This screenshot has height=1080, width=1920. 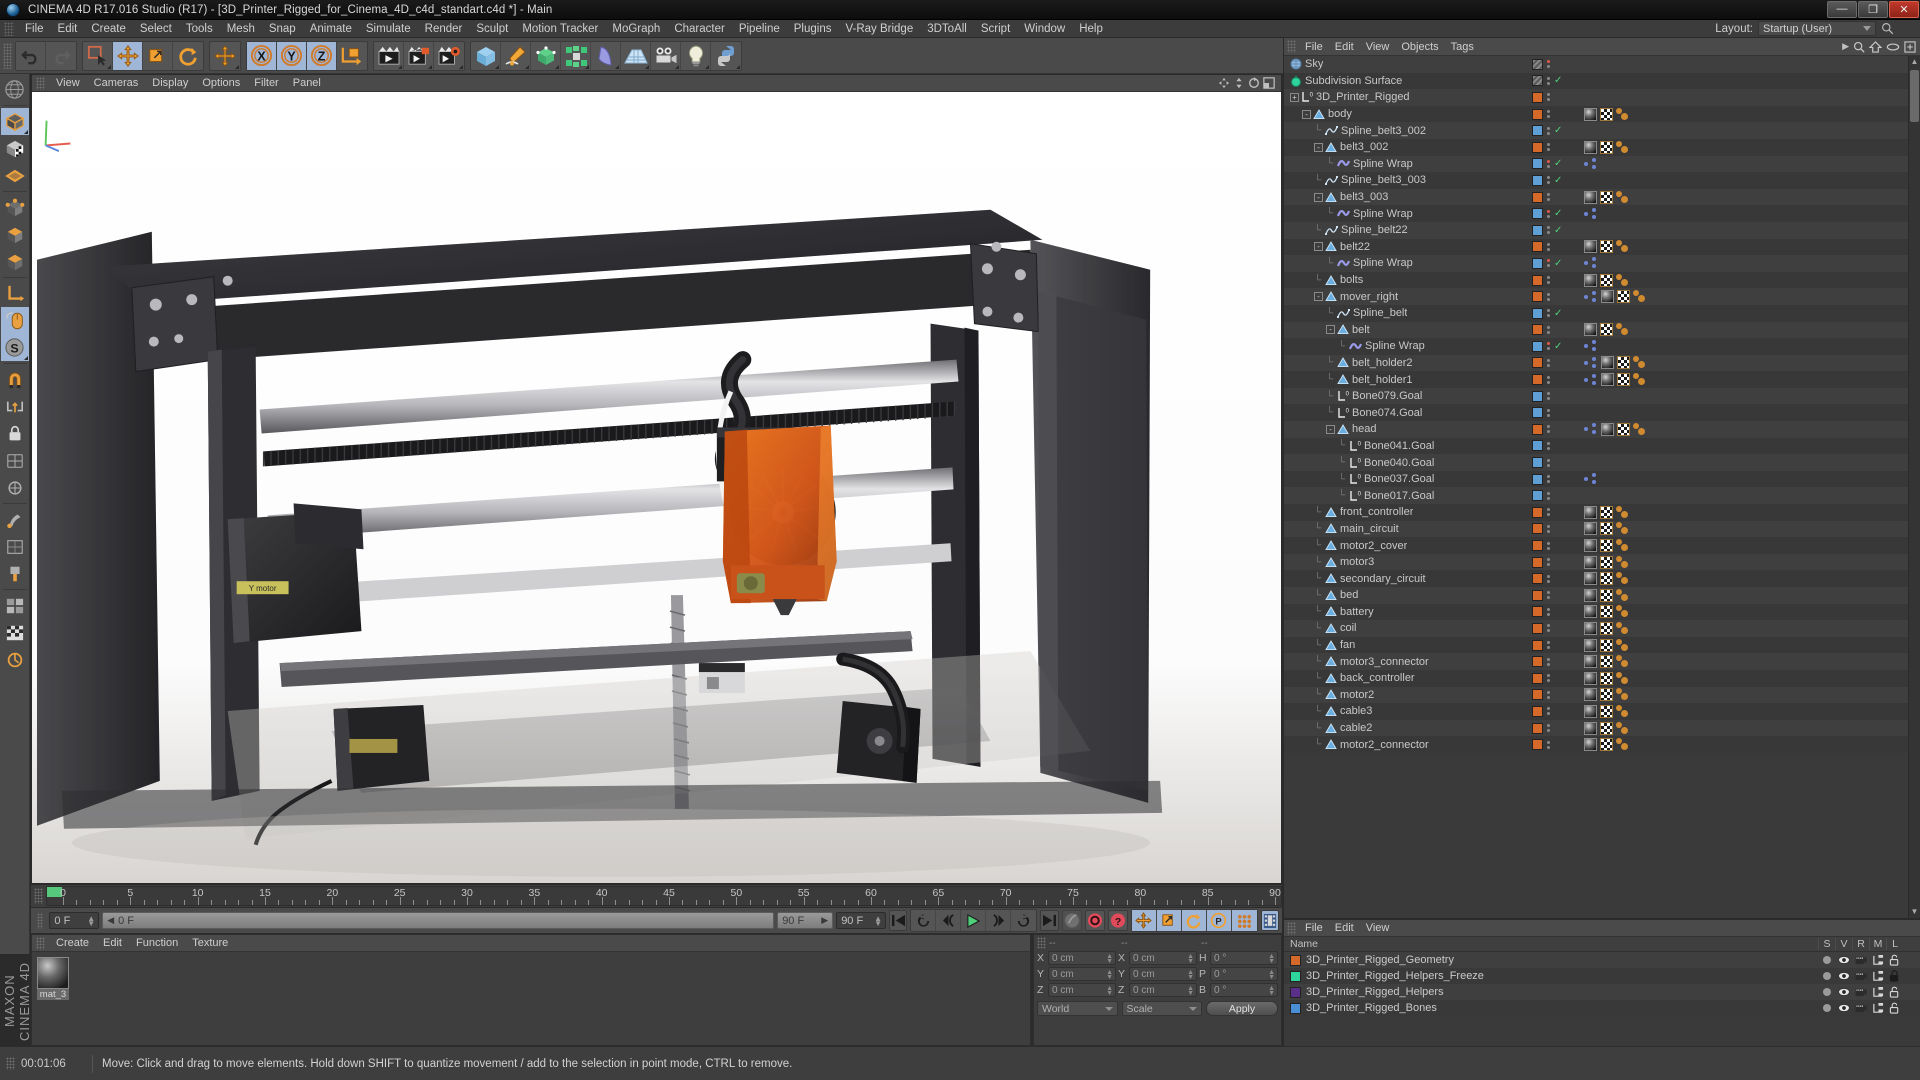 I want to click on apply-button: Apply, so click(x=1242, y=1008).